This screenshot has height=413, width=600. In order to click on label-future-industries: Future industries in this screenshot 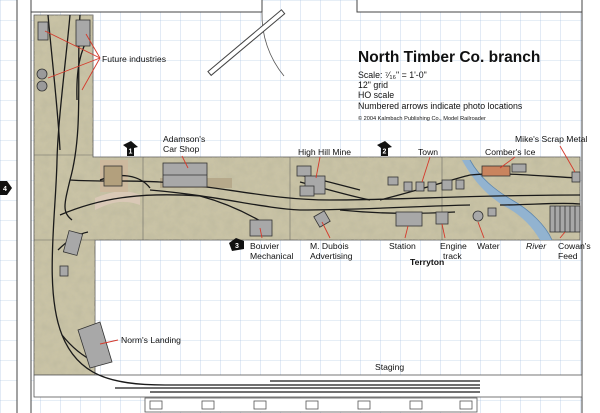, I will do `click(134, 59)`.